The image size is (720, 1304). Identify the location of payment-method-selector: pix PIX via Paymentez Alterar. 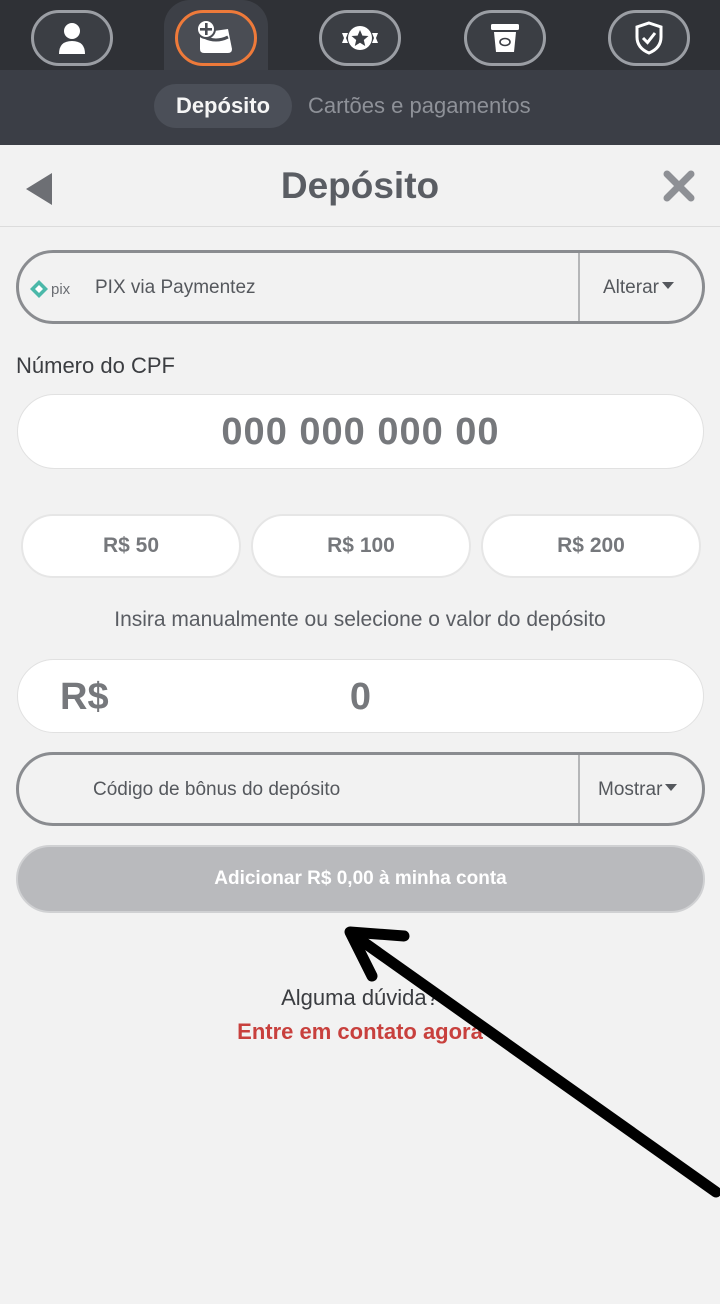
(360, 287).